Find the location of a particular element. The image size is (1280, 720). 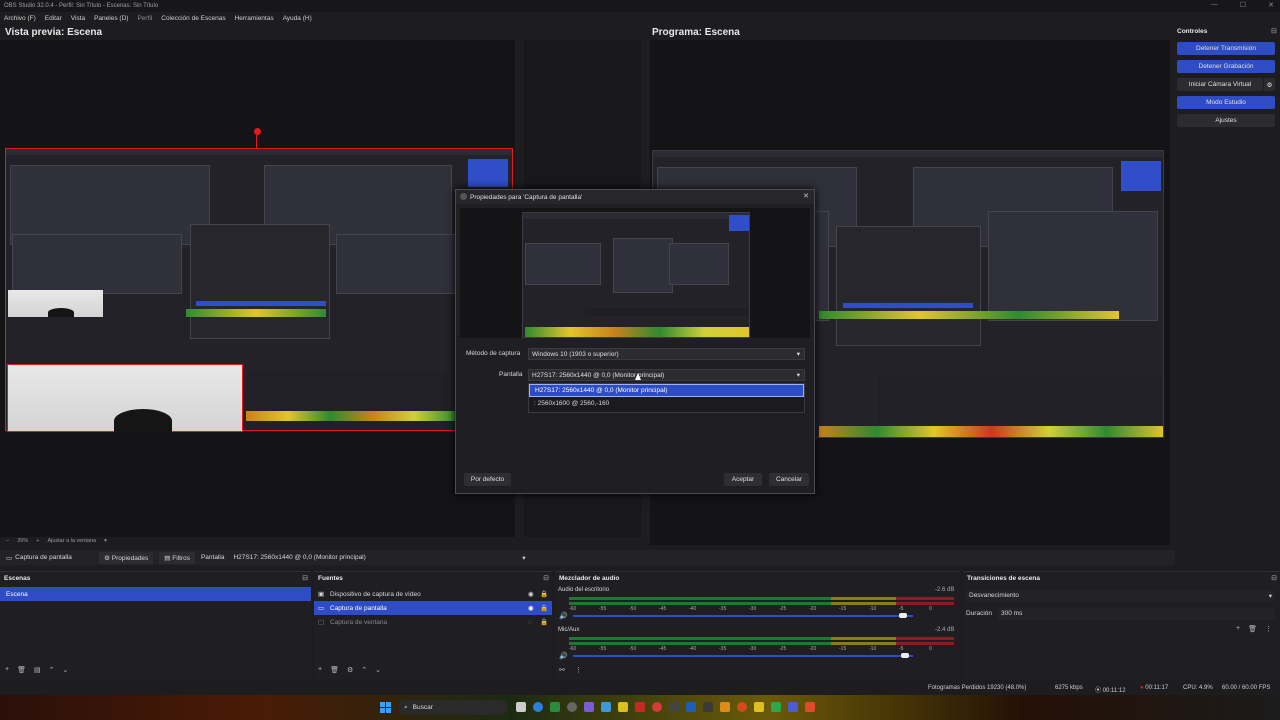

menu-coleccion: Colección de Escenas is located at coordinates (193, 18).